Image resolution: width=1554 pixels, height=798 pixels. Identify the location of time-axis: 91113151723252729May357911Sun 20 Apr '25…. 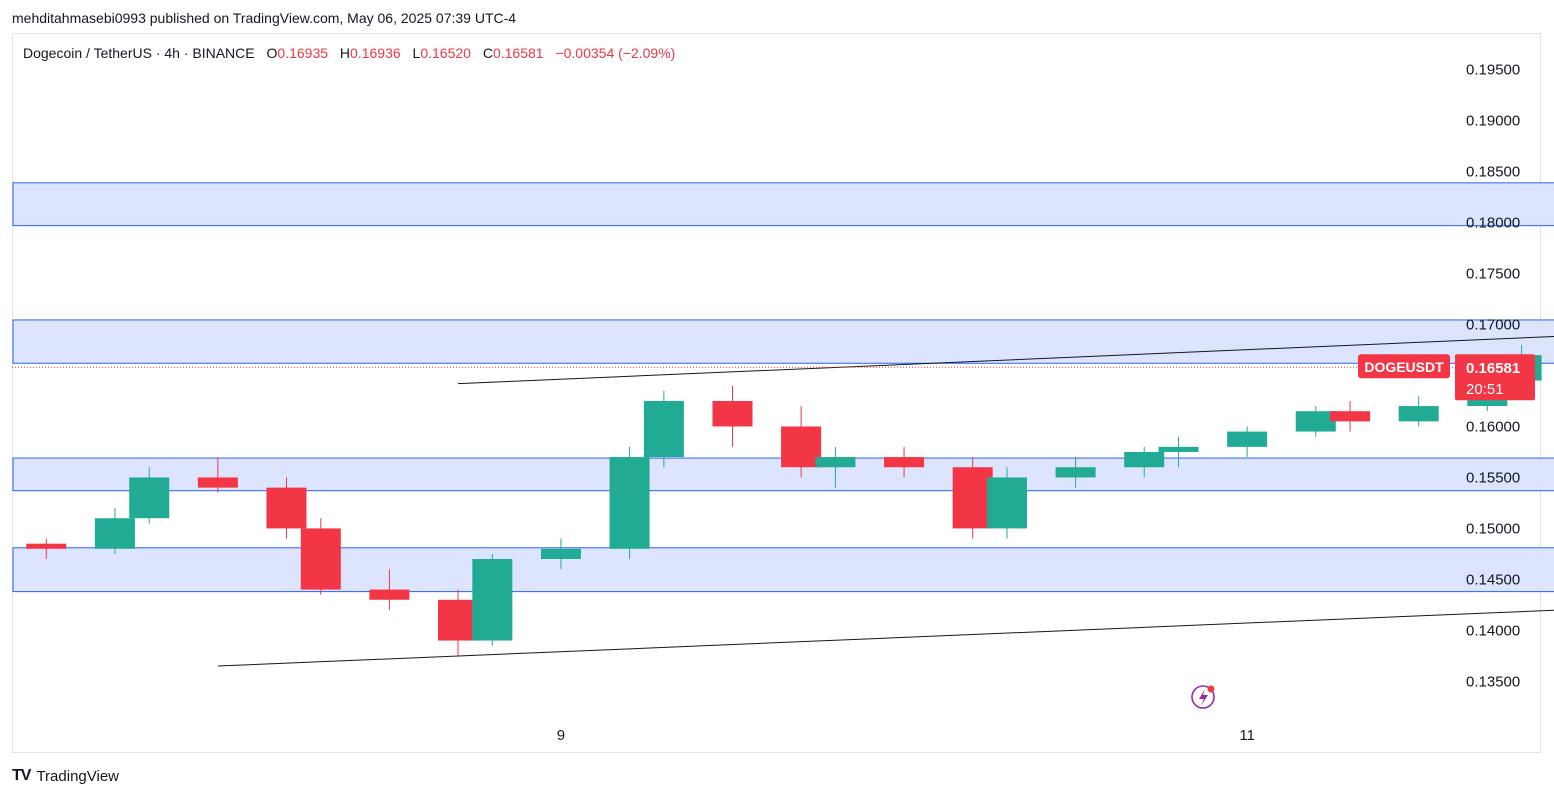
(906, 735).